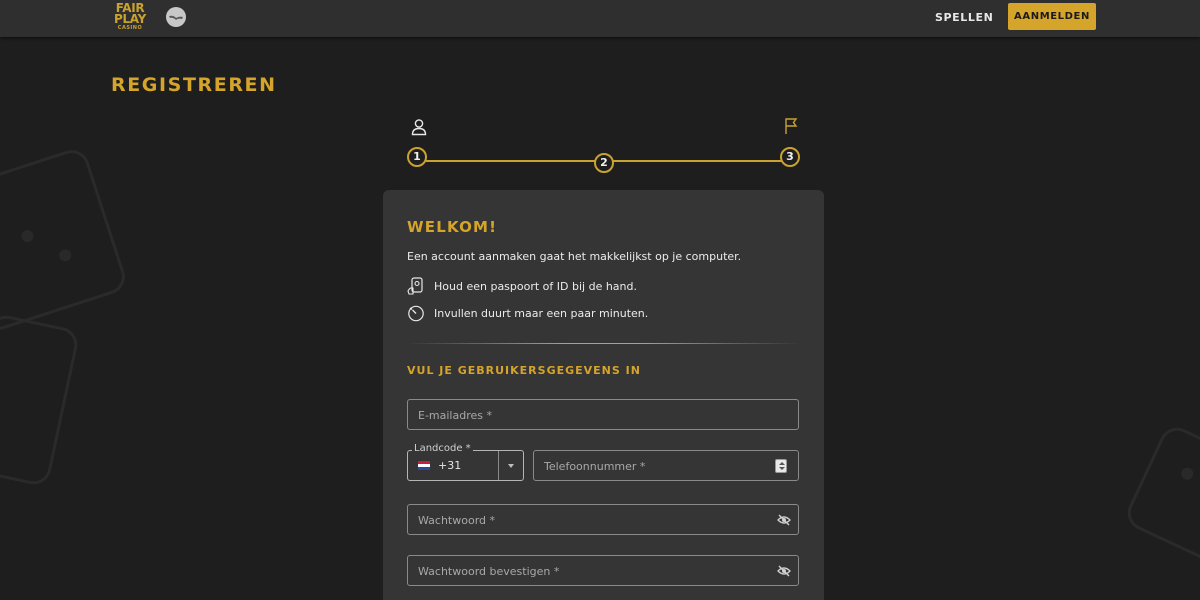 This screenshot has width=1200, height=600. I want to click on logo-text: PLAY, so click(130, 19).